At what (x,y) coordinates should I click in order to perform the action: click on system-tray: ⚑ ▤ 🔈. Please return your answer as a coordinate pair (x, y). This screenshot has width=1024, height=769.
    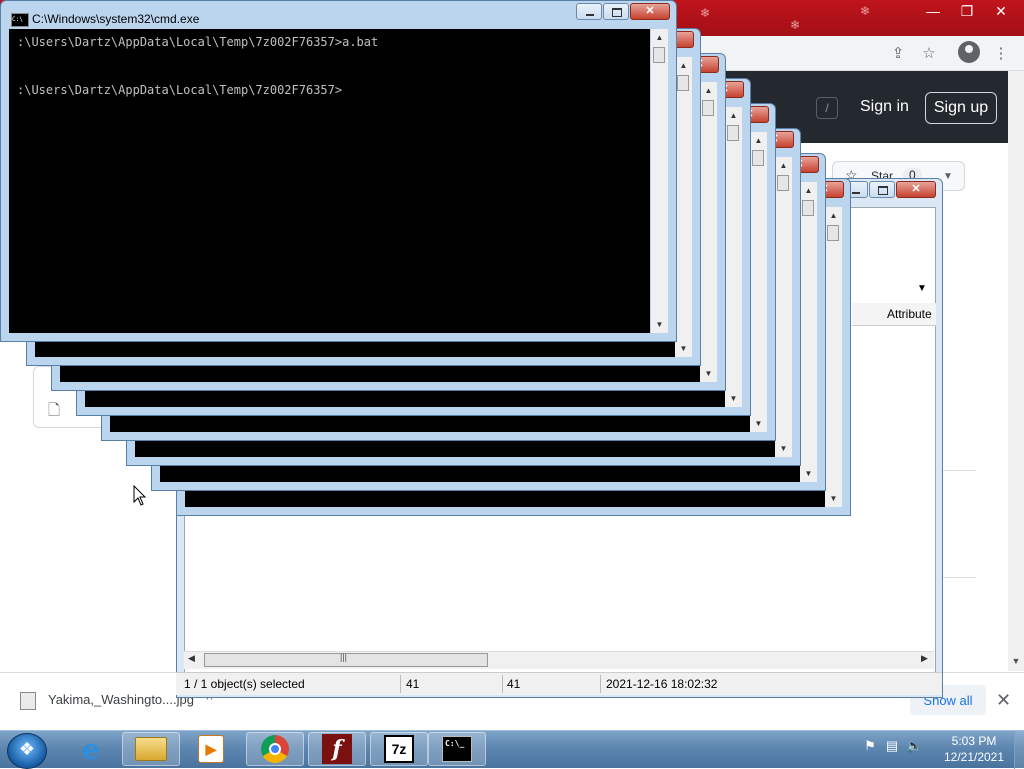
    Looking at the image, I should click on (892, 746).